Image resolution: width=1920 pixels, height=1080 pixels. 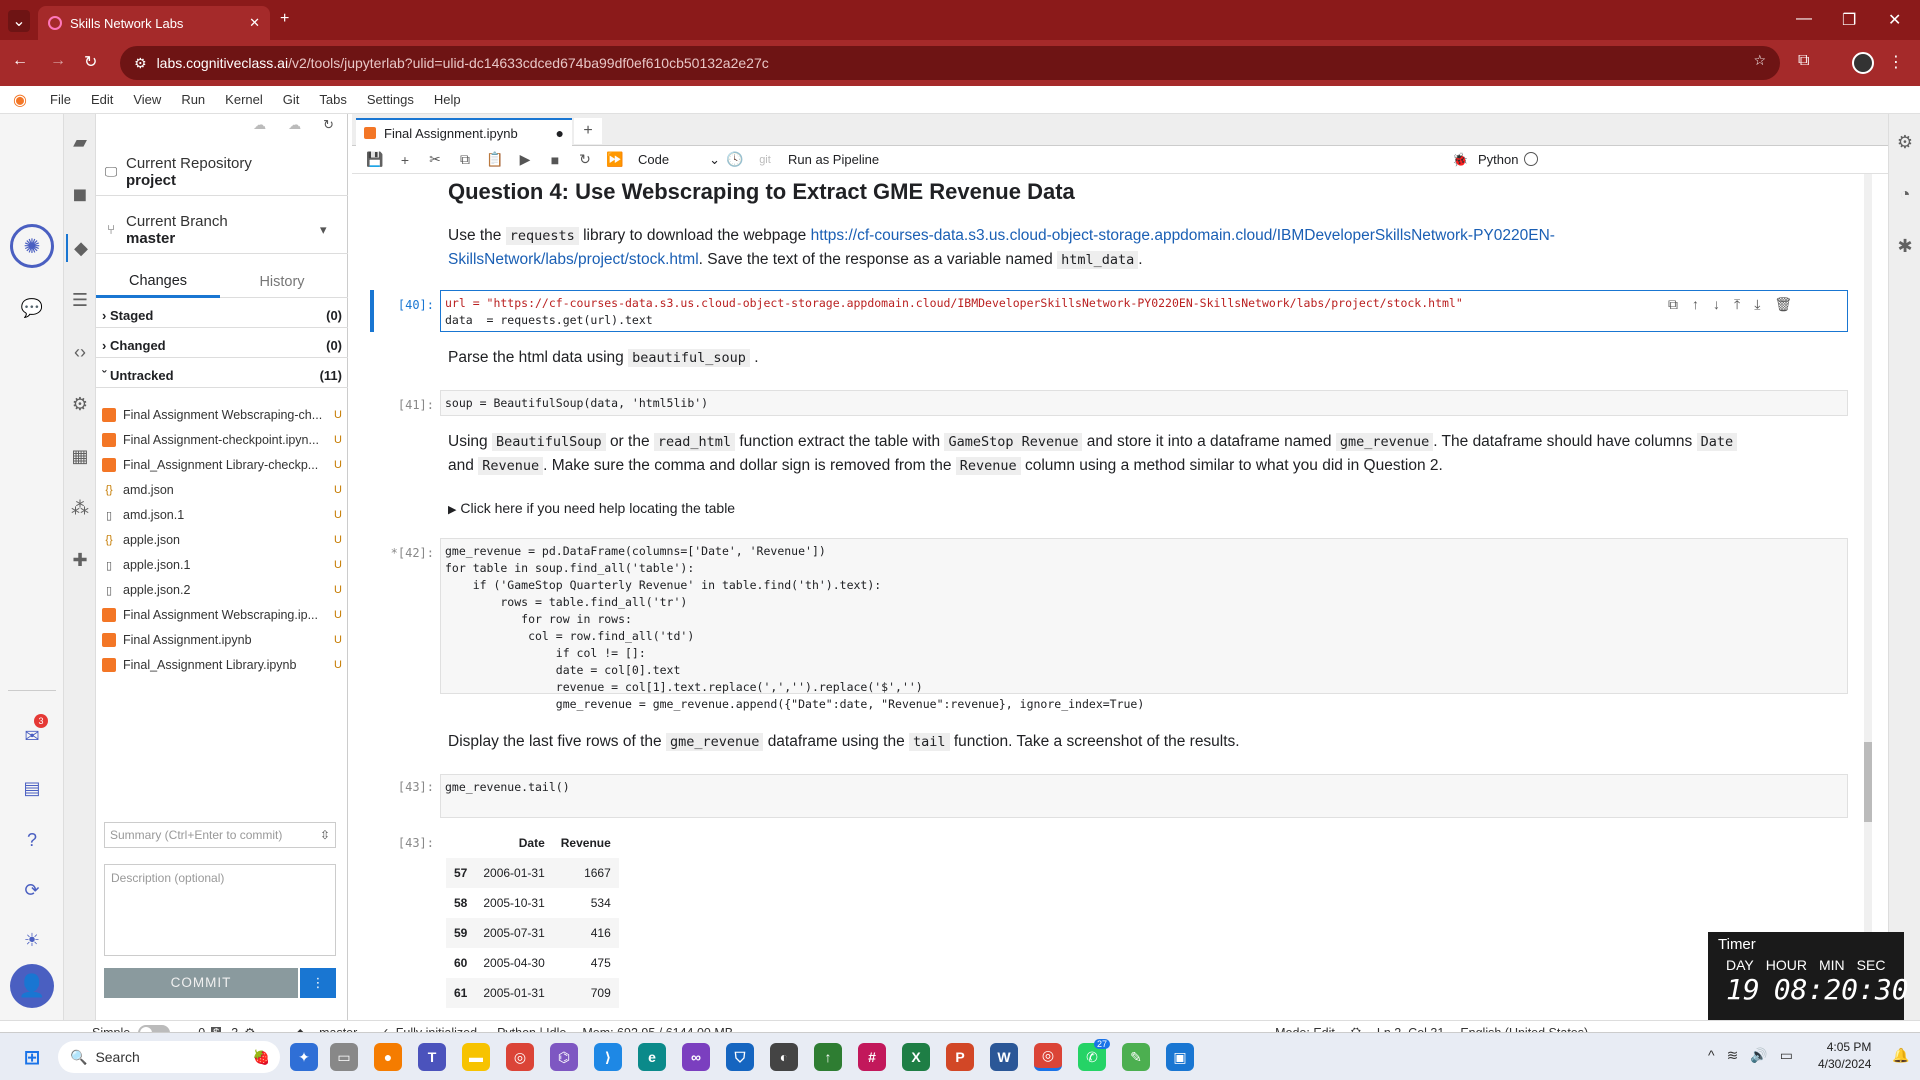 I want to click on clock-icon: 🕓, so click(x=735, y=159).